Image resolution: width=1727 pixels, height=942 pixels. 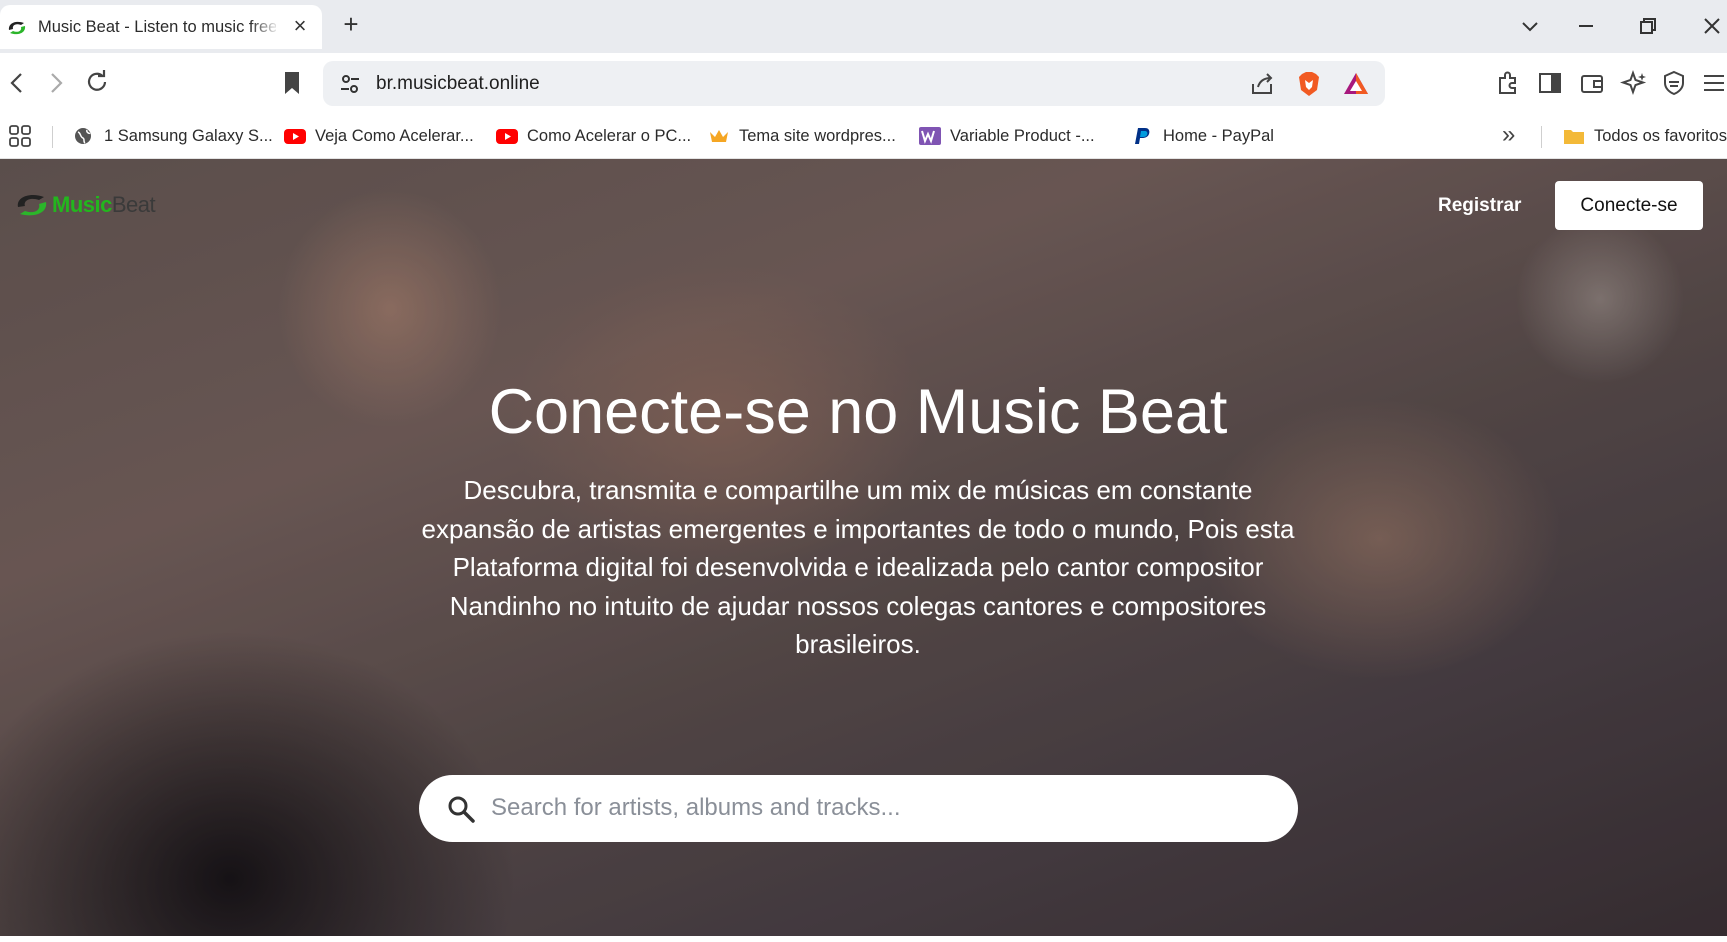 I want to click on search-bar, so click(x=858, y=808).